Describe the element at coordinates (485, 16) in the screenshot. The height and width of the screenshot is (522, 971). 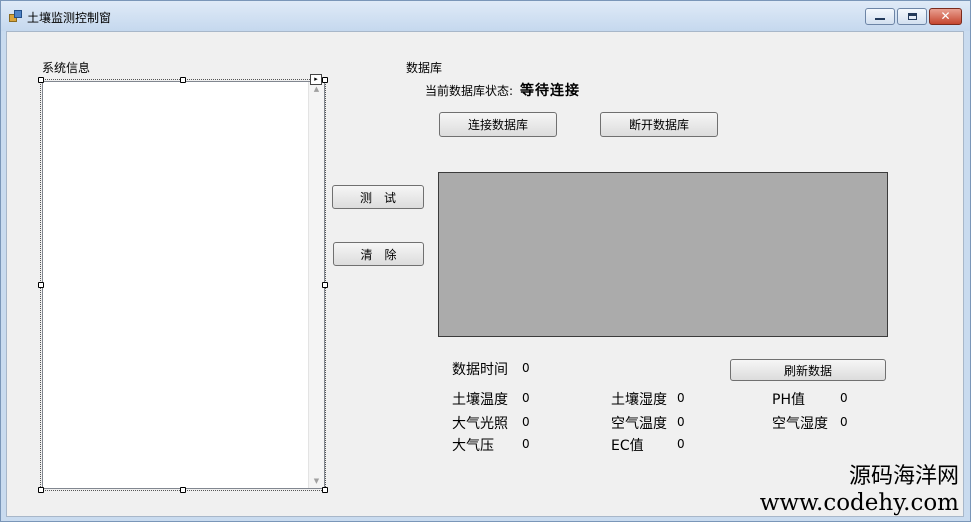
I see `title-bar: 土壤监测控制窗 ✕` at that location.